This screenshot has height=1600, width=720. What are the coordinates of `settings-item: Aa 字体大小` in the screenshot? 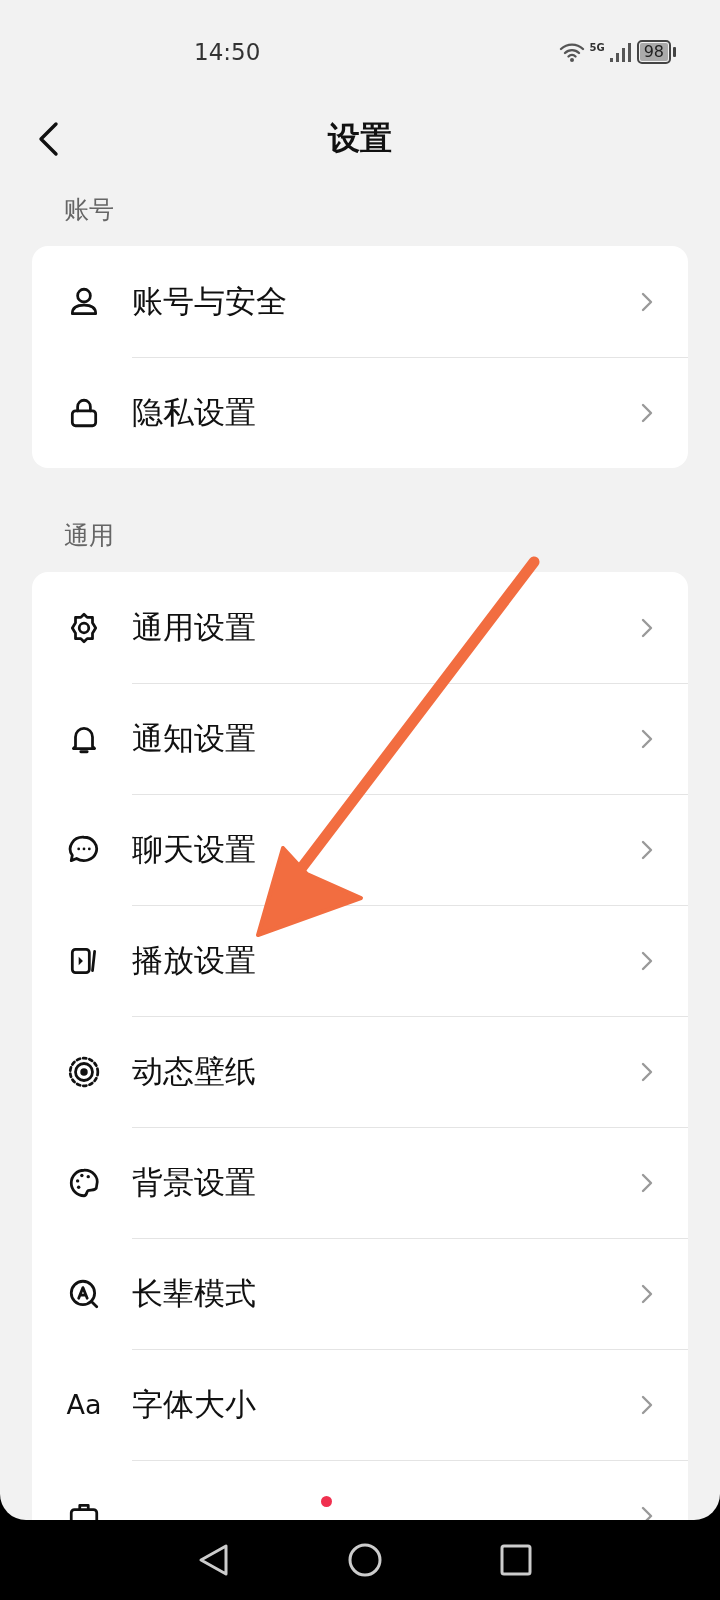 It's located at (360, 1404).